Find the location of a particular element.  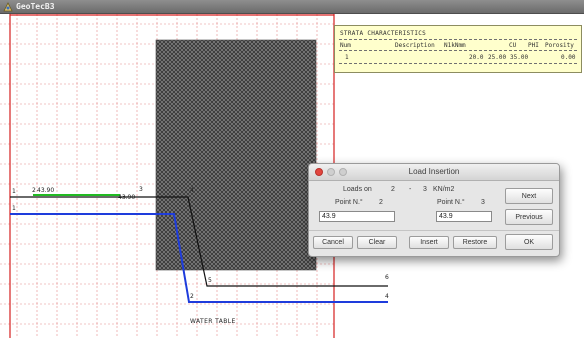

point-number-label-1: Point N.° is located at coordinates (349, 202).